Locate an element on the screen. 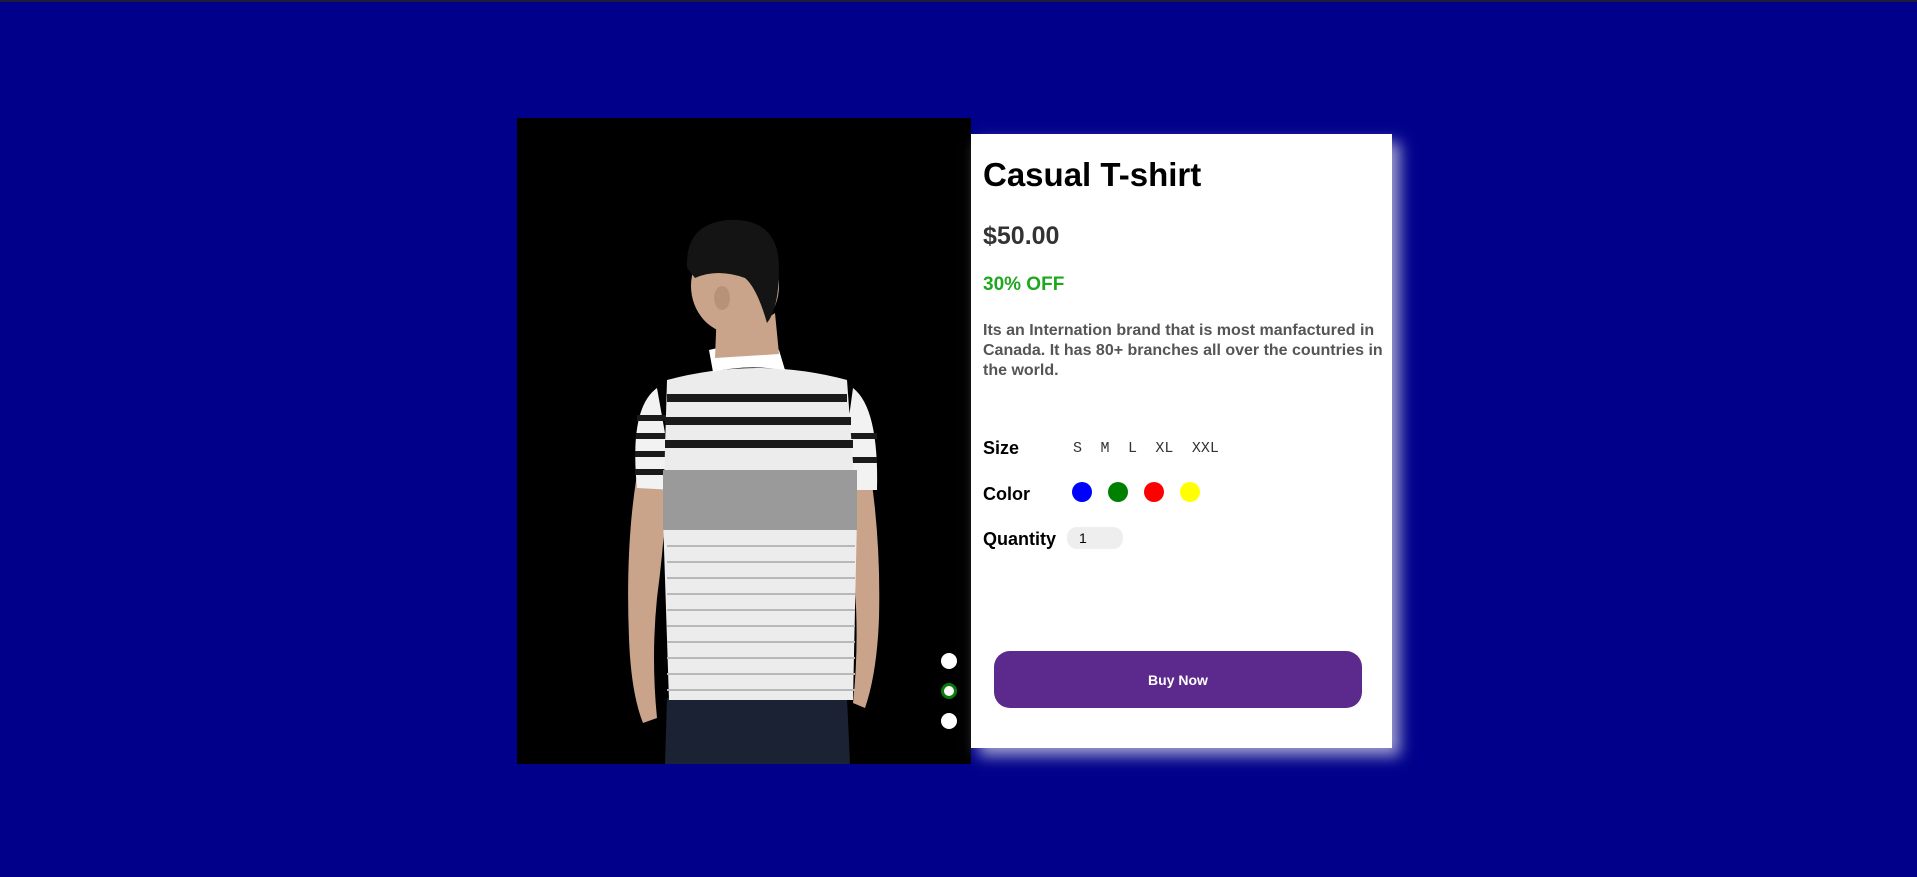  discount-badge: 30% OFF is located at coordinates (1024, 284).